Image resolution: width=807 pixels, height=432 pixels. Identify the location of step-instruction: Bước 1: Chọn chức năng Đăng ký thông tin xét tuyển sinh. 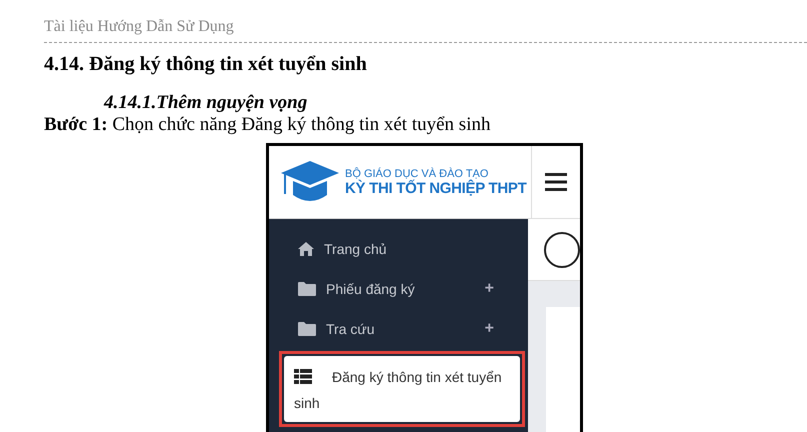
(267, 125).